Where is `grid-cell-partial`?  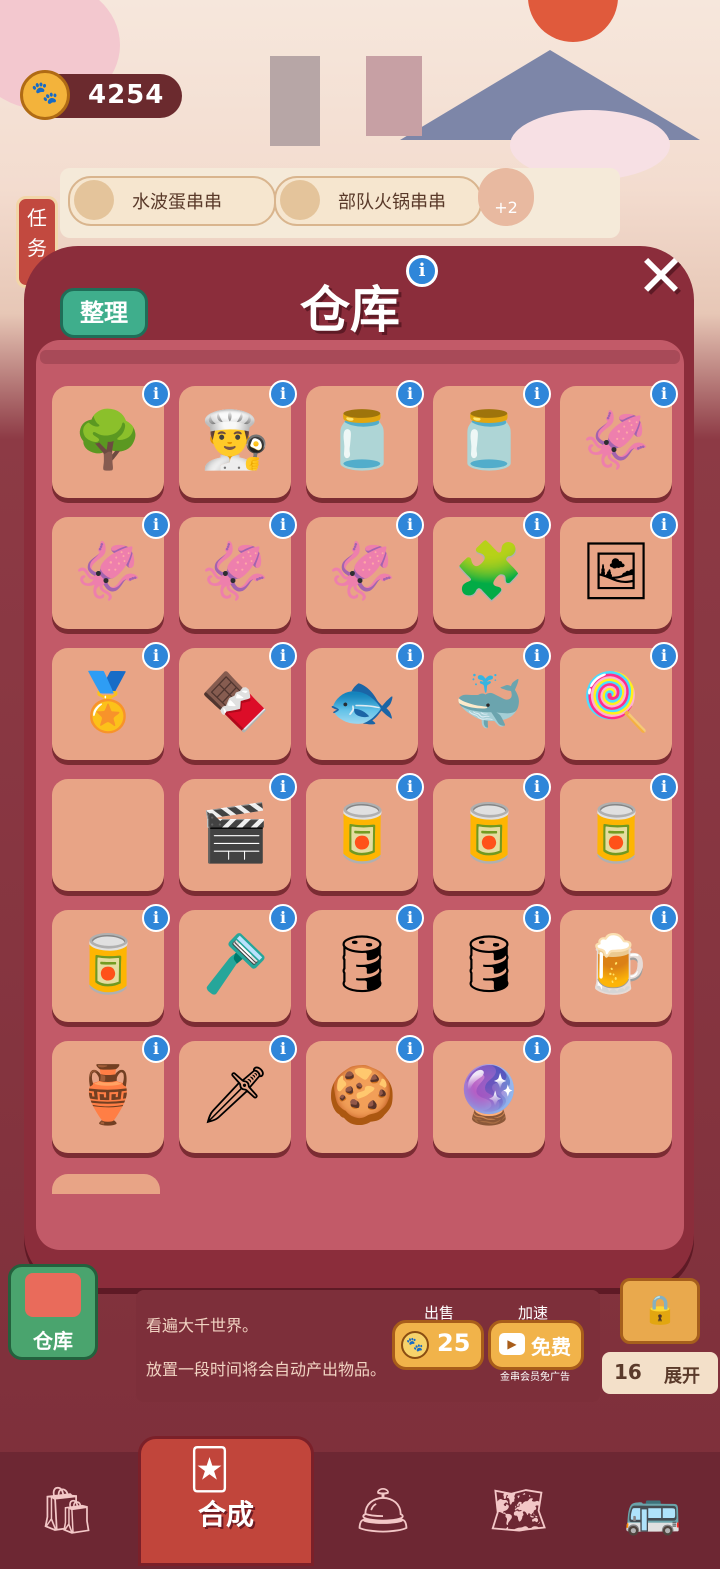 grid-cell-partial is located at coordinates (106, 1184).